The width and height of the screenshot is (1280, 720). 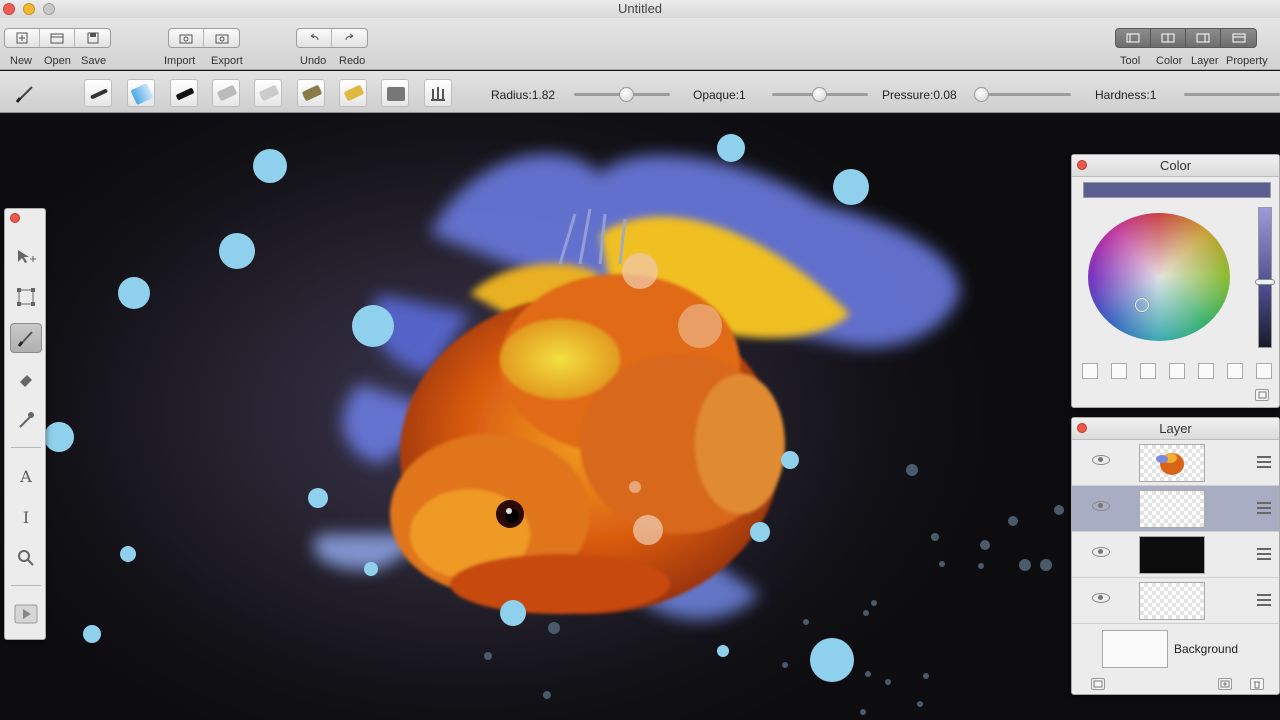 I want to click on add-layer-icon, so click(x=1225, y=684).